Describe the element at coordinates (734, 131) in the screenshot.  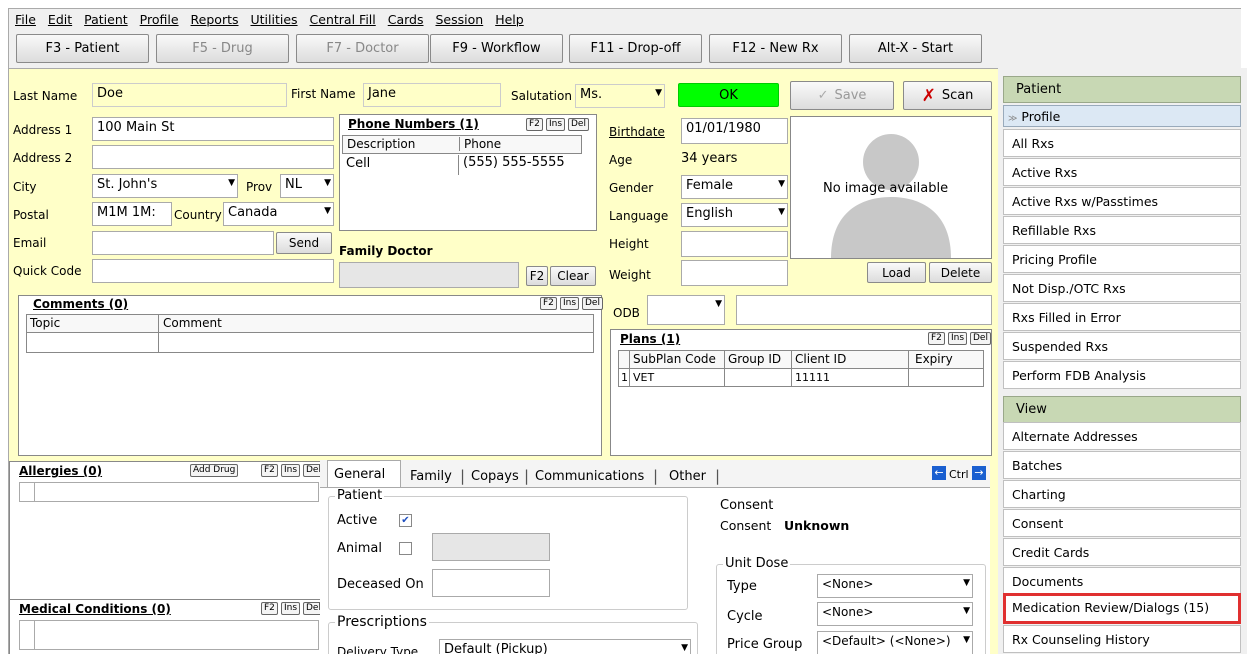
I see `birthdate-field: 01/01/1980` at that location.